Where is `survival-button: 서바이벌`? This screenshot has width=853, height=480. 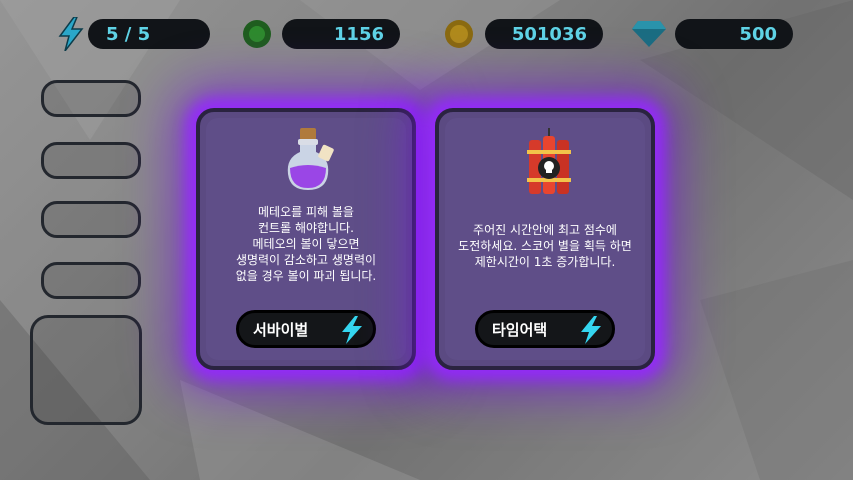
survival-button: 서바이벌 is located at coordinates (306, 329).